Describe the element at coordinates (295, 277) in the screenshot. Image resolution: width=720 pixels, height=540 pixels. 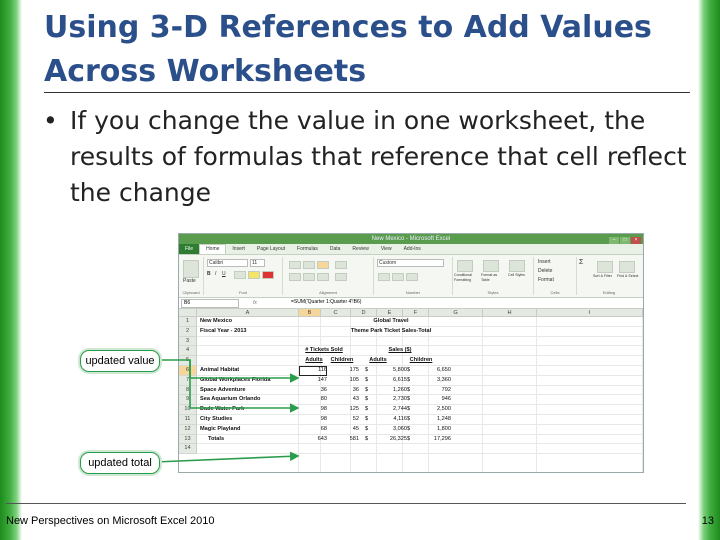
I see `align-left-icon` at that location.